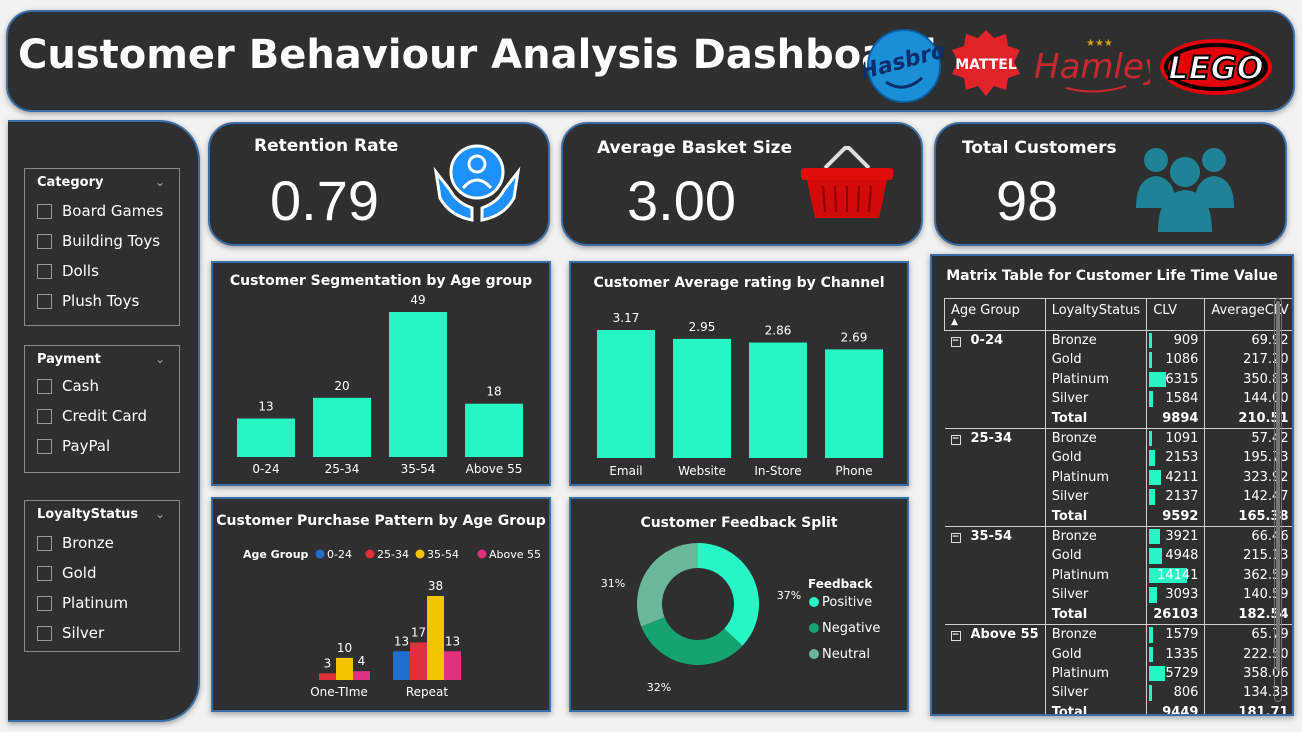 The height and width of the screenshot is (732, 1302). Describe the element at coordinates (361, 675) in the screenshot. I see `bar-One-TIme-Above 55` at that location.